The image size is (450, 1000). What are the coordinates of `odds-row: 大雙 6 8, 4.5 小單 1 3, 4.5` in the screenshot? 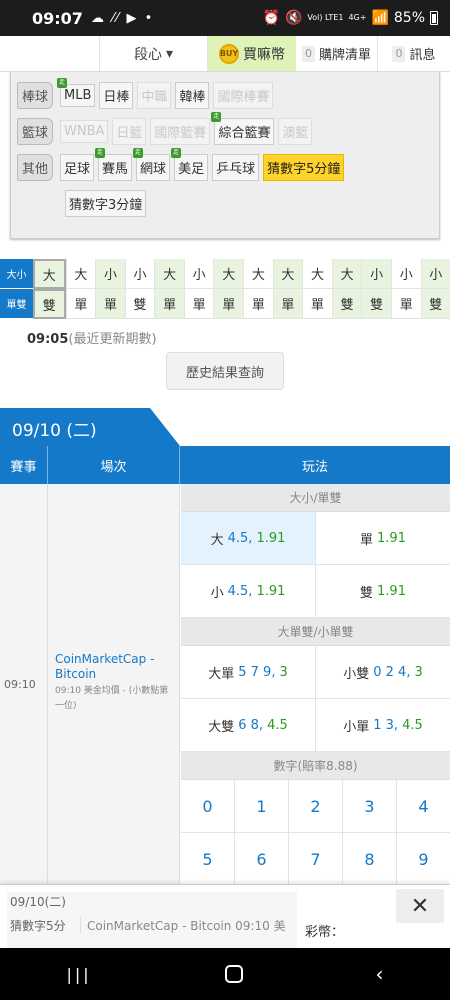 It's located at (315, 725).